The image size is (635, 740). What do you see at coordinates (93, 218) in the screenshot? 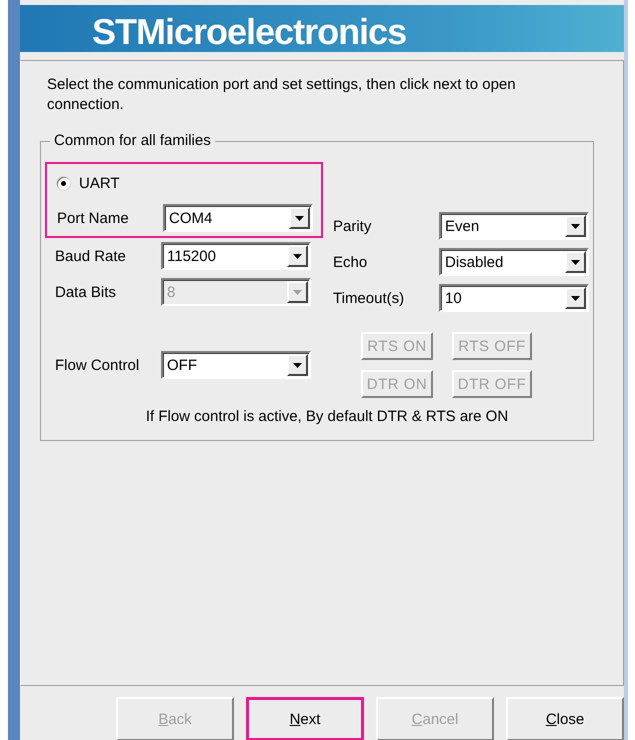
I see `field-label: Port Name` at bounding box center [93, 218].